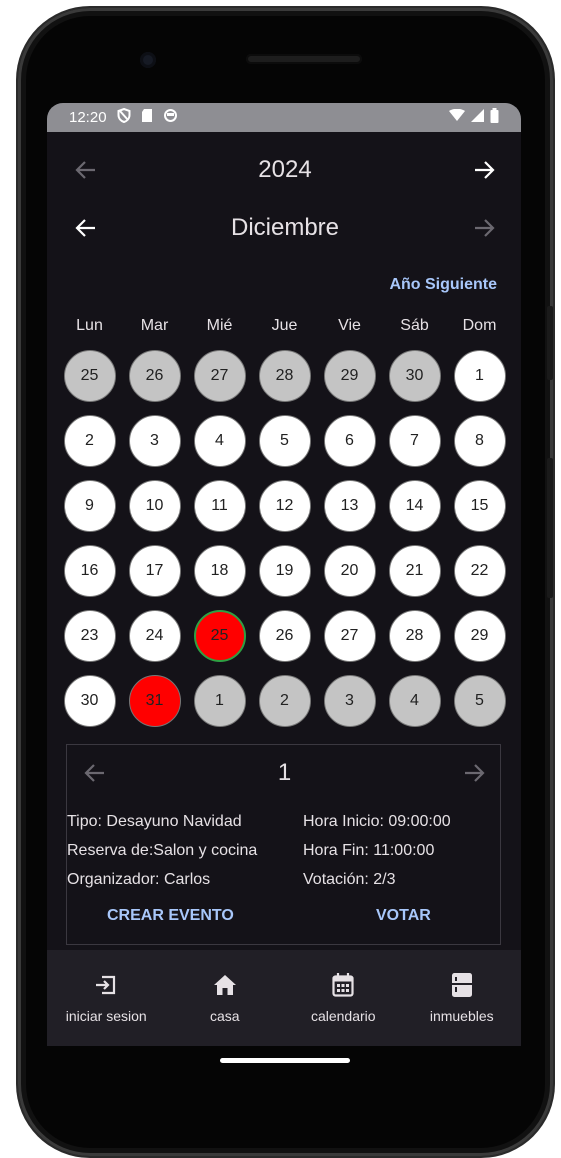  Describe the element at coordinates (414, 375) in the screenshot. I see `day-cell-other-month: 30` at that location.